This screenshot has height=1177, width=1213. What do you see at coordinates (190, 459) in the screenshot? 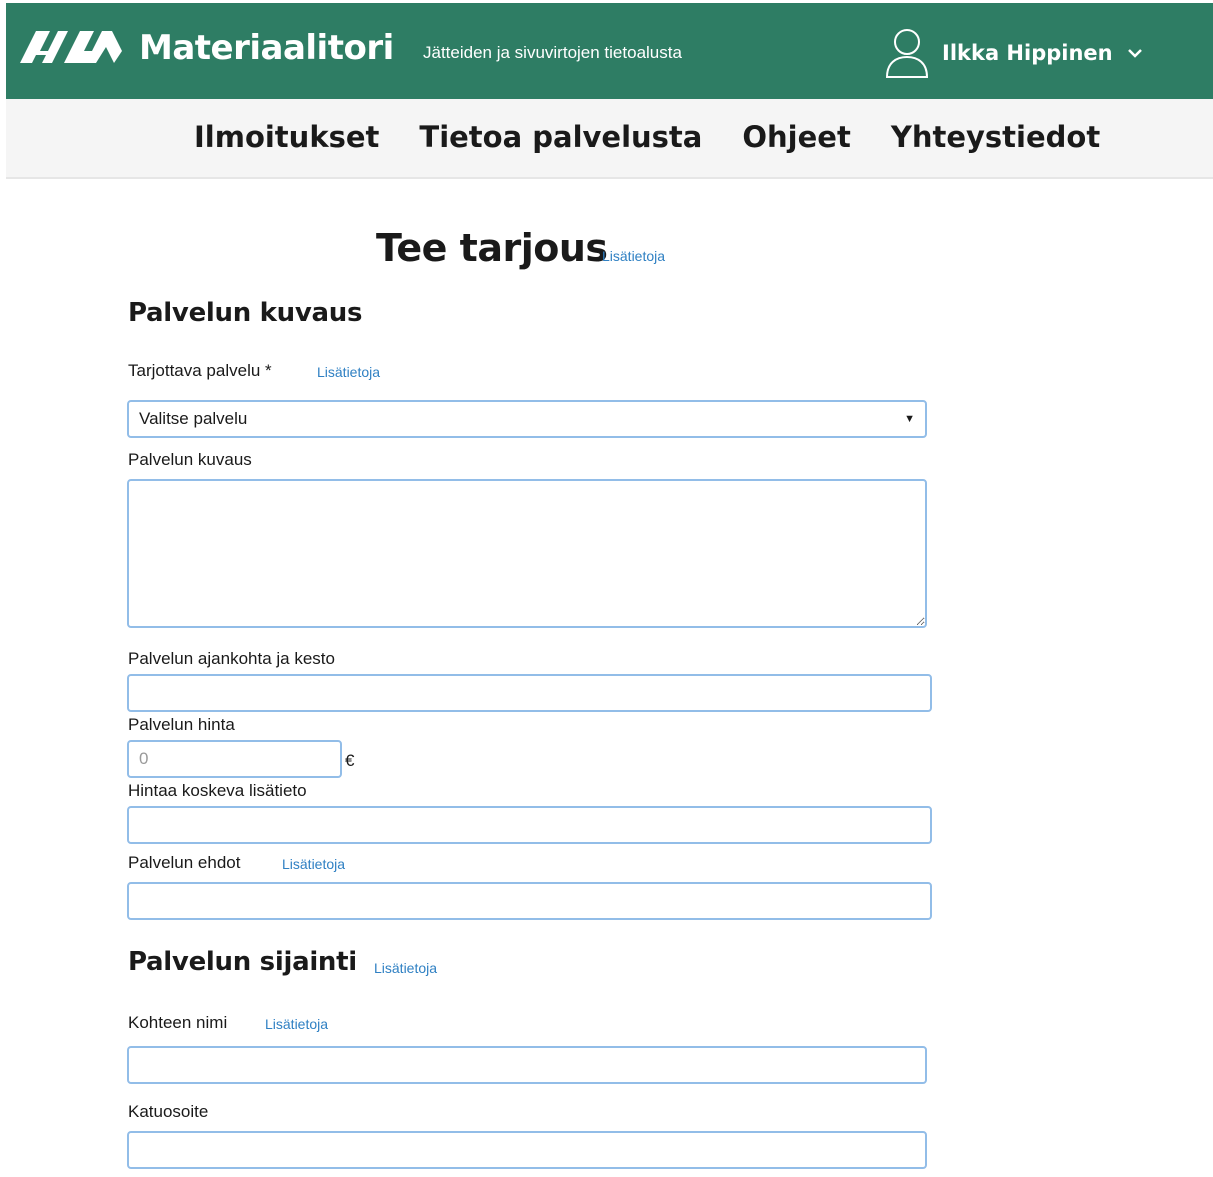
I see `description-label: Palvelun kuvaus` at bounding box center [190, 459].